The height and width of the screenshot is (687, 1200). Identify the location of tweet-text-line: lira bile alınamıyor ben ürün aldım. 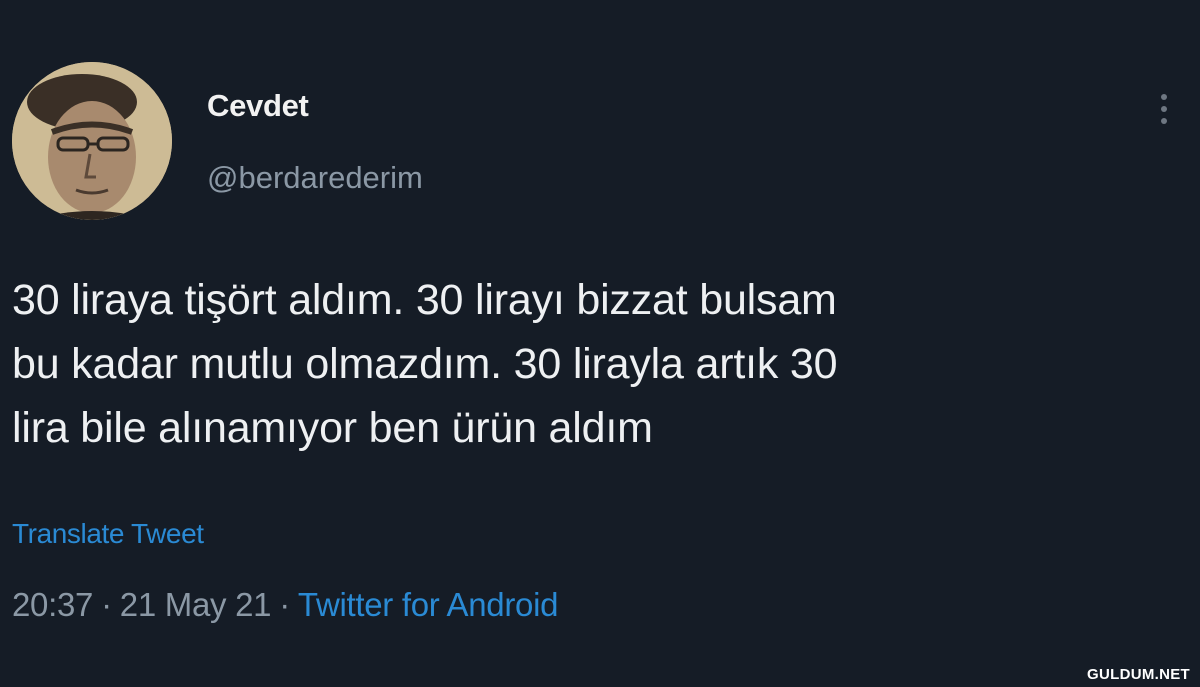
(332, 428).